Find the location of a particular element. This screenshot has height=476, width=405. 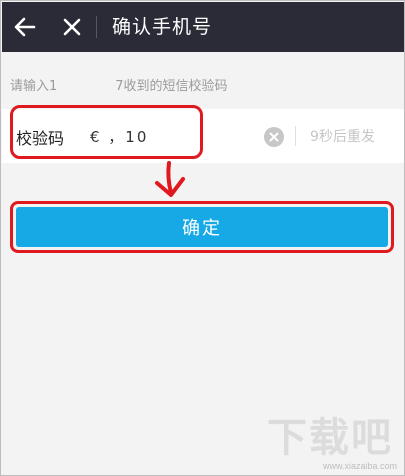

resend-countdown: 9秒后重发 is located at coordinates (342, 136).